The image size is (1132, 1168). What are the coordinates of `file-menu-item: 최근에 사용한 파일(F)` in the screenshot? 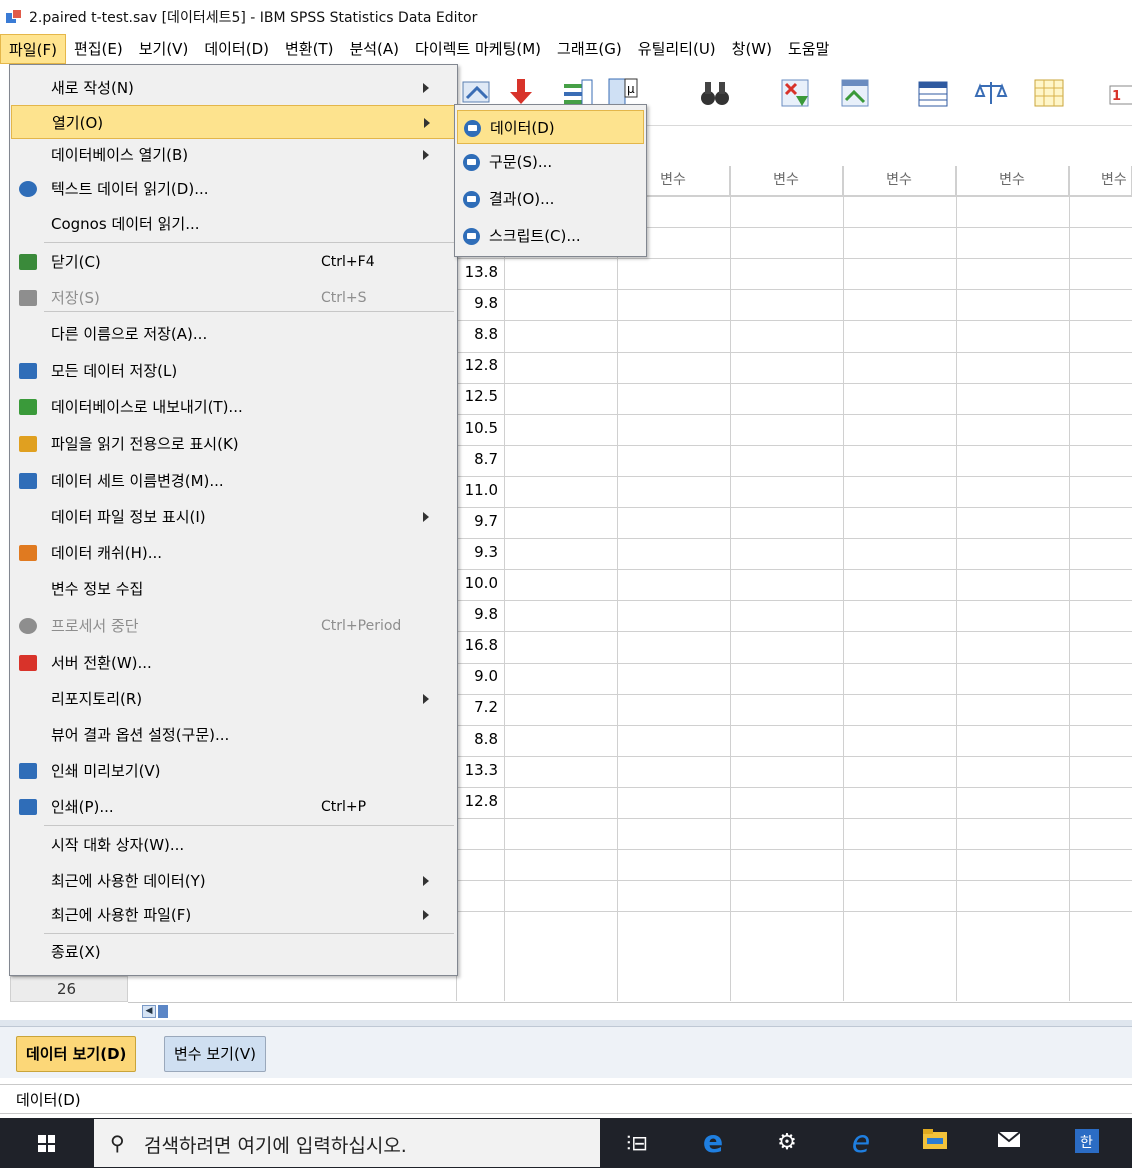 It's located at (233, 915).